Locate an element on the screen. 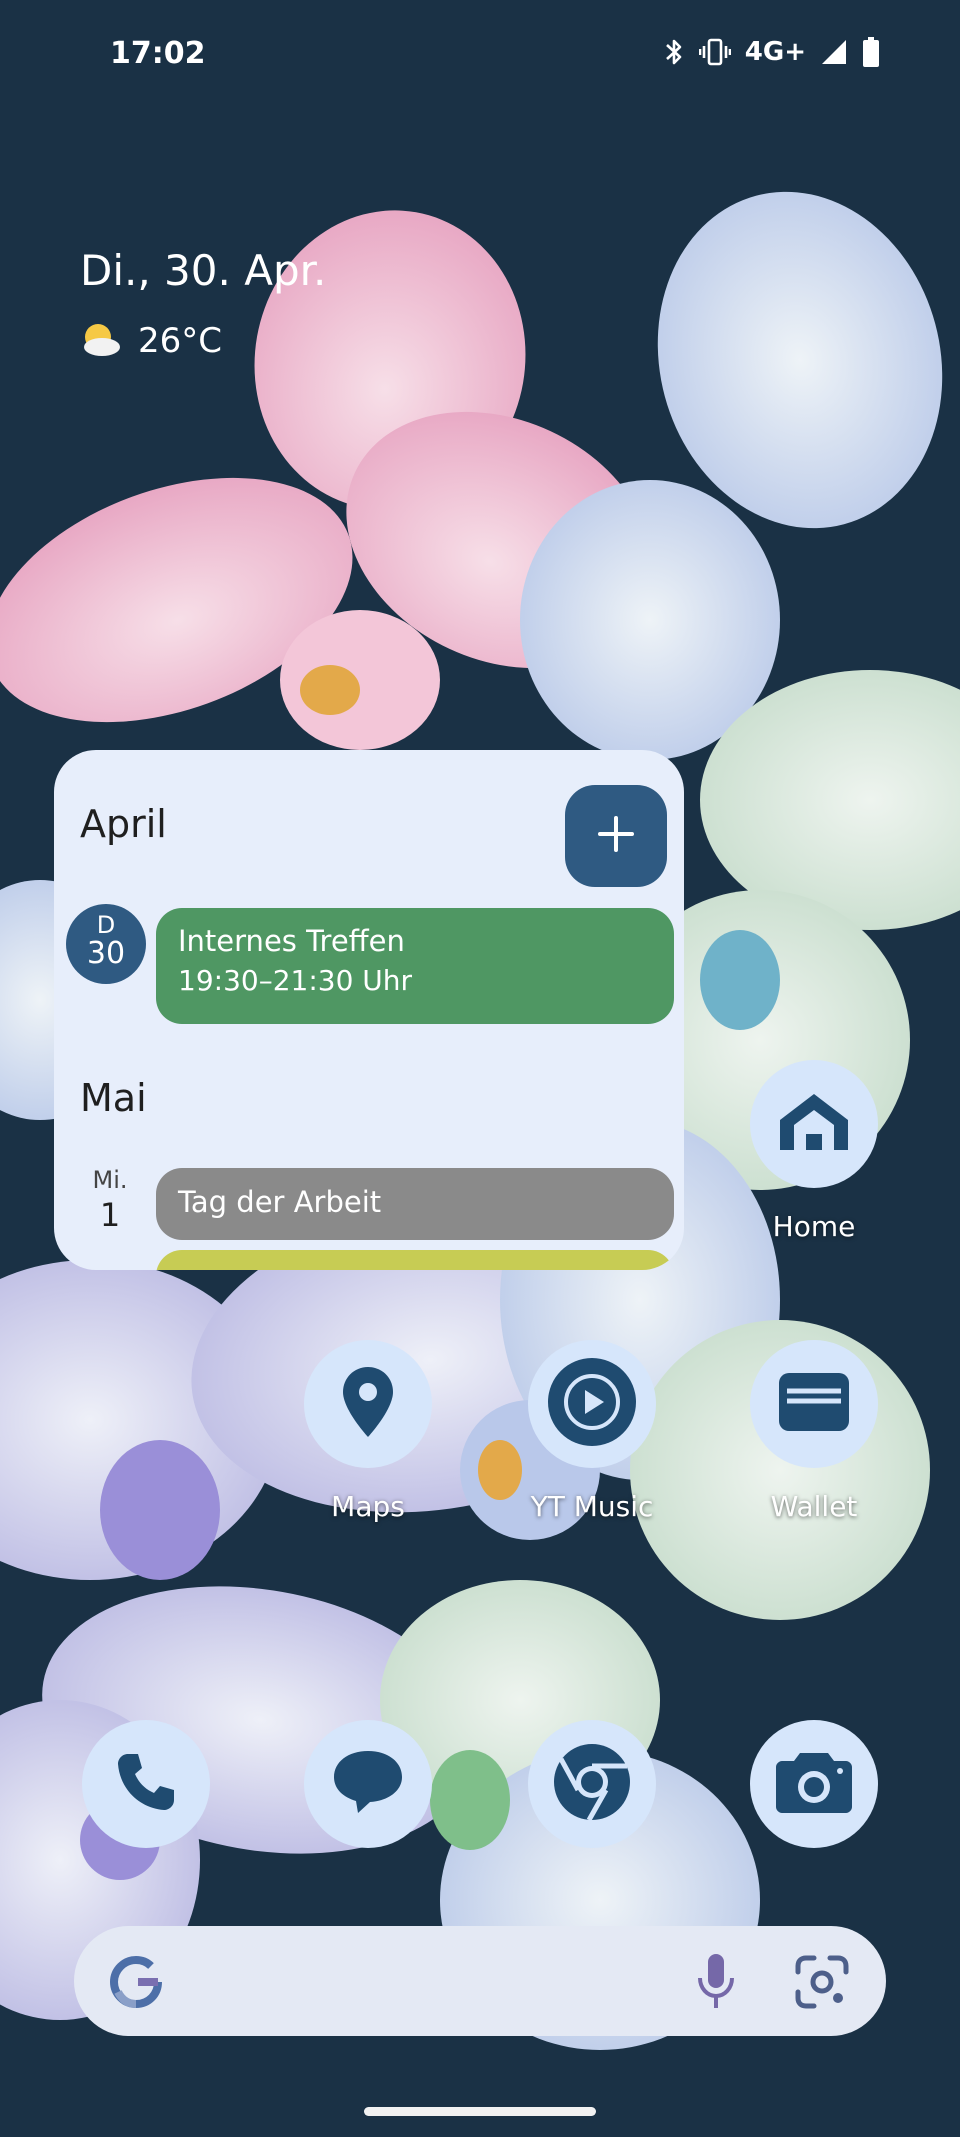  today-badge: D 30 is located at coordinates (106, 944).